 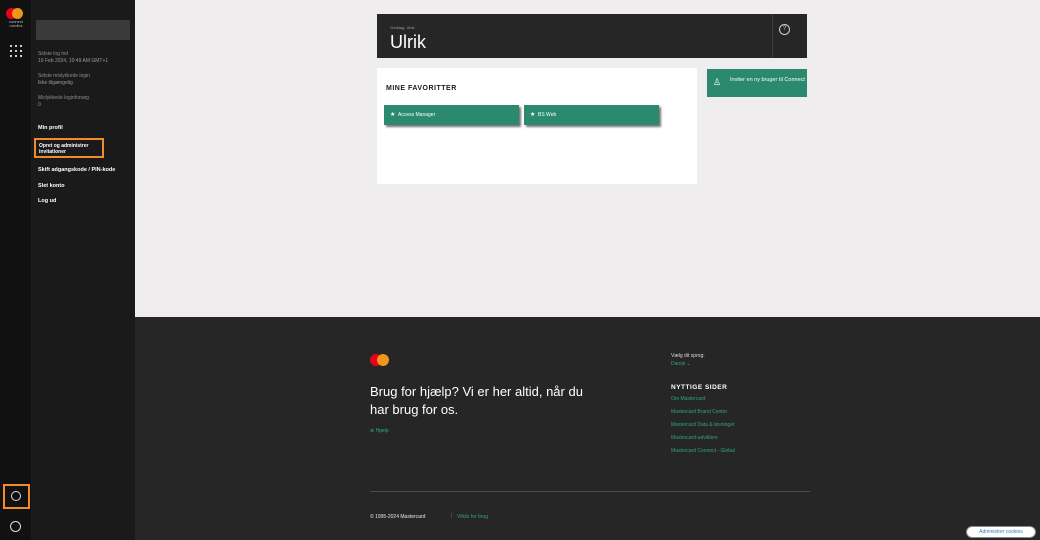 What do you see at coordinates (421, 88) in the screenshot?
I see `favorites-title: MINE FAVORITTER` at bounding box center [421, 88].